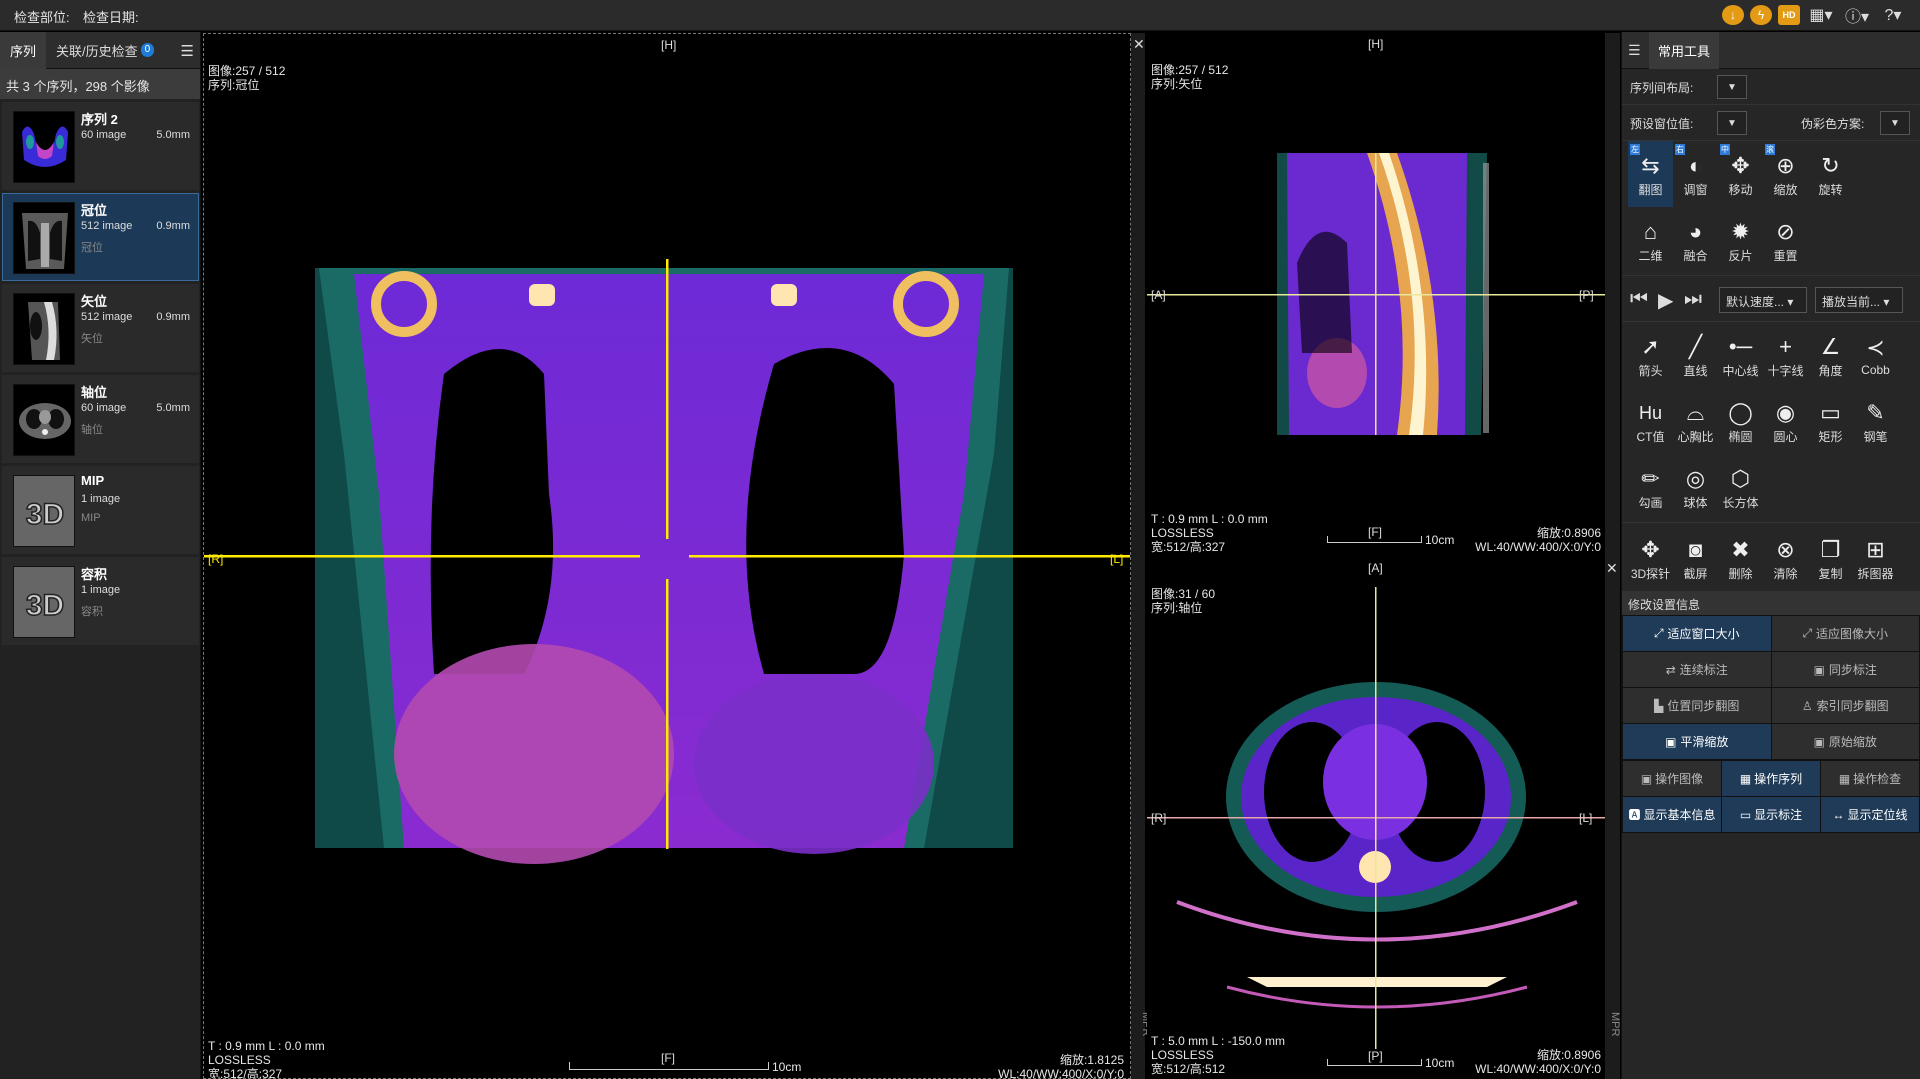  Describe the element at coordinates (1870, 778) in the screenshot. I see `operate-exam-button: ▦ 操作检查` at that location.